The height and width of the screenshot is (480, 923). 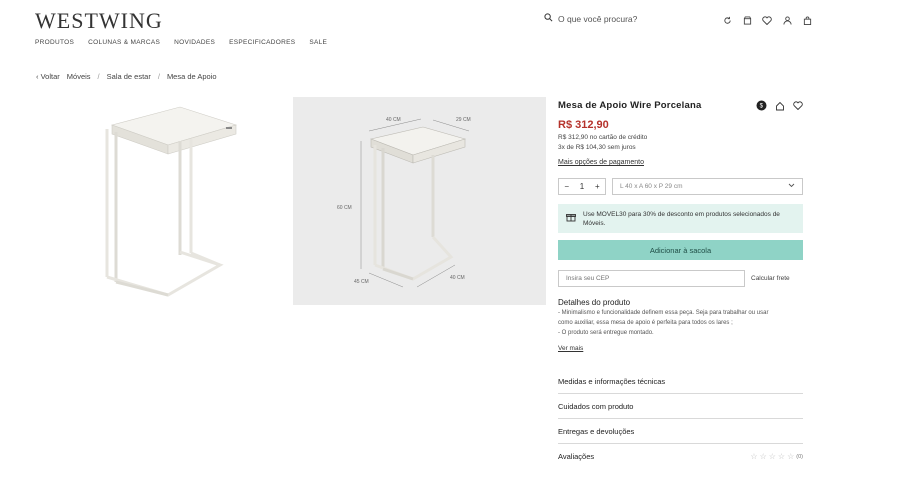 I want to click on accordion-reviews: Avaliações ☆ ☆ ☆ ☆ ☆ (0), so click(x=680, y=456).